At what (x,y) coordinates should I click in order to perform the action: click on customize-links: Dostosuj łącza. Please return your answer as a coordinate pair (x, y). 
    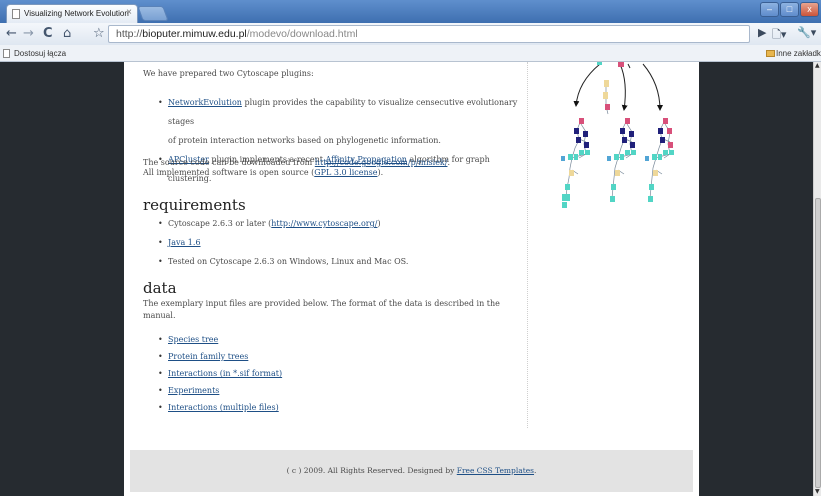
    Looking at the image, I should click on (40, 53).